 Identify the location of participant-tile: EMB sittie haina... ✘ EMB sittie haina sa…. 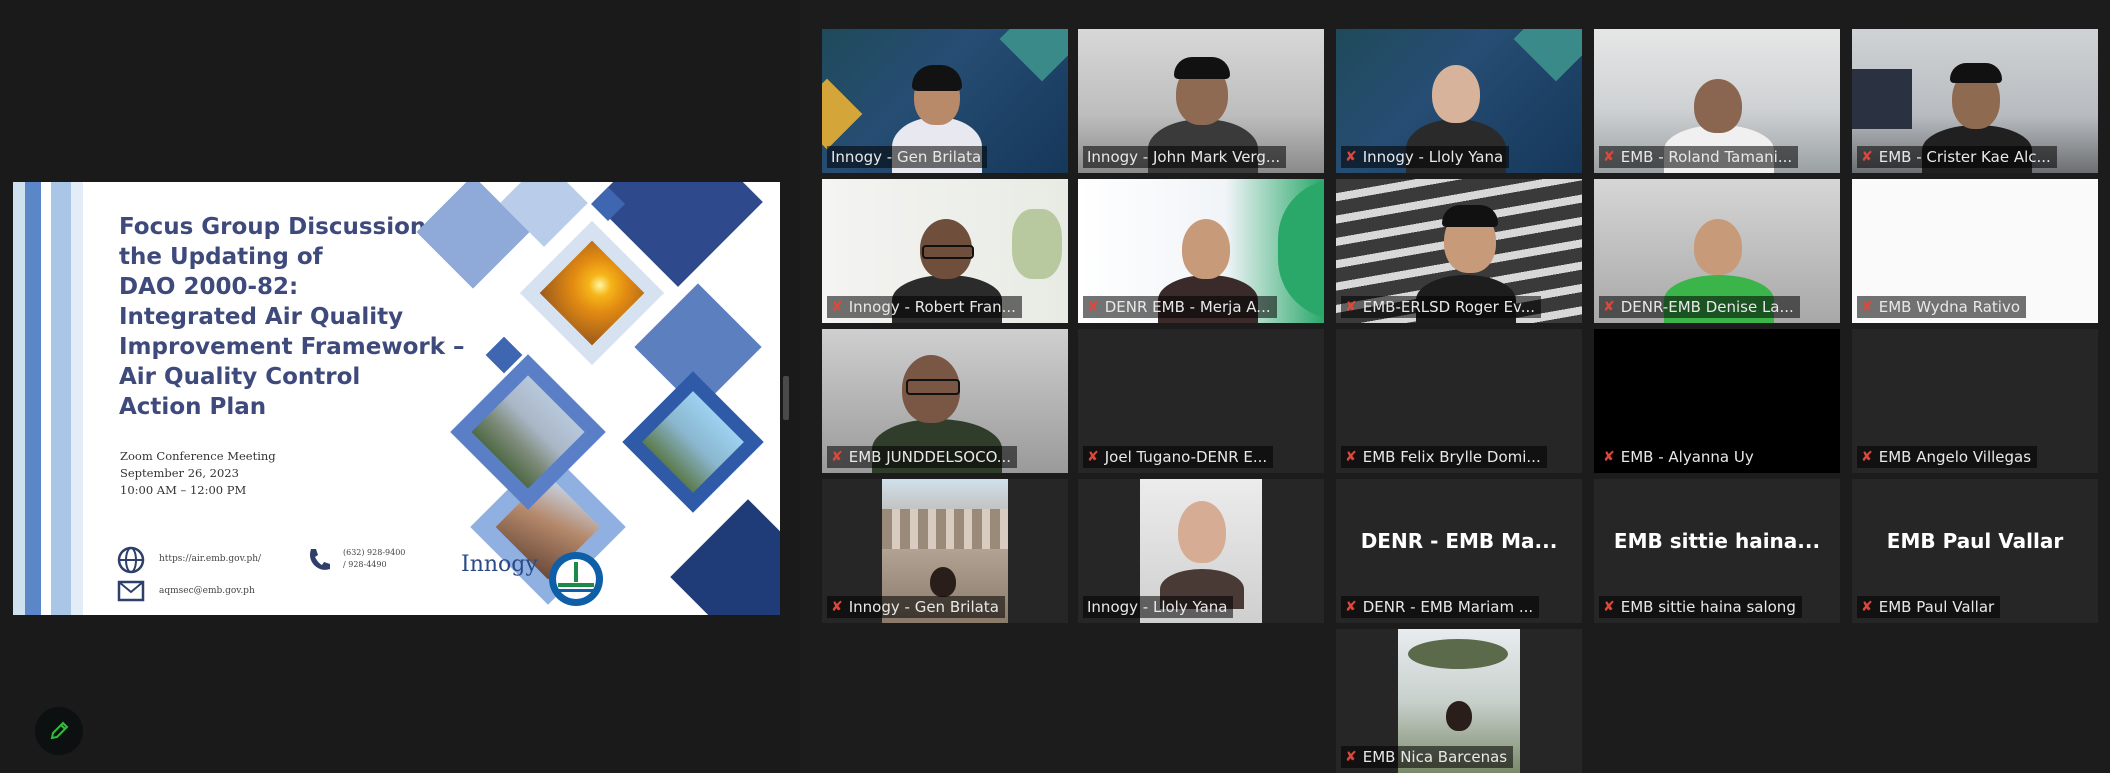
(1717, 551).